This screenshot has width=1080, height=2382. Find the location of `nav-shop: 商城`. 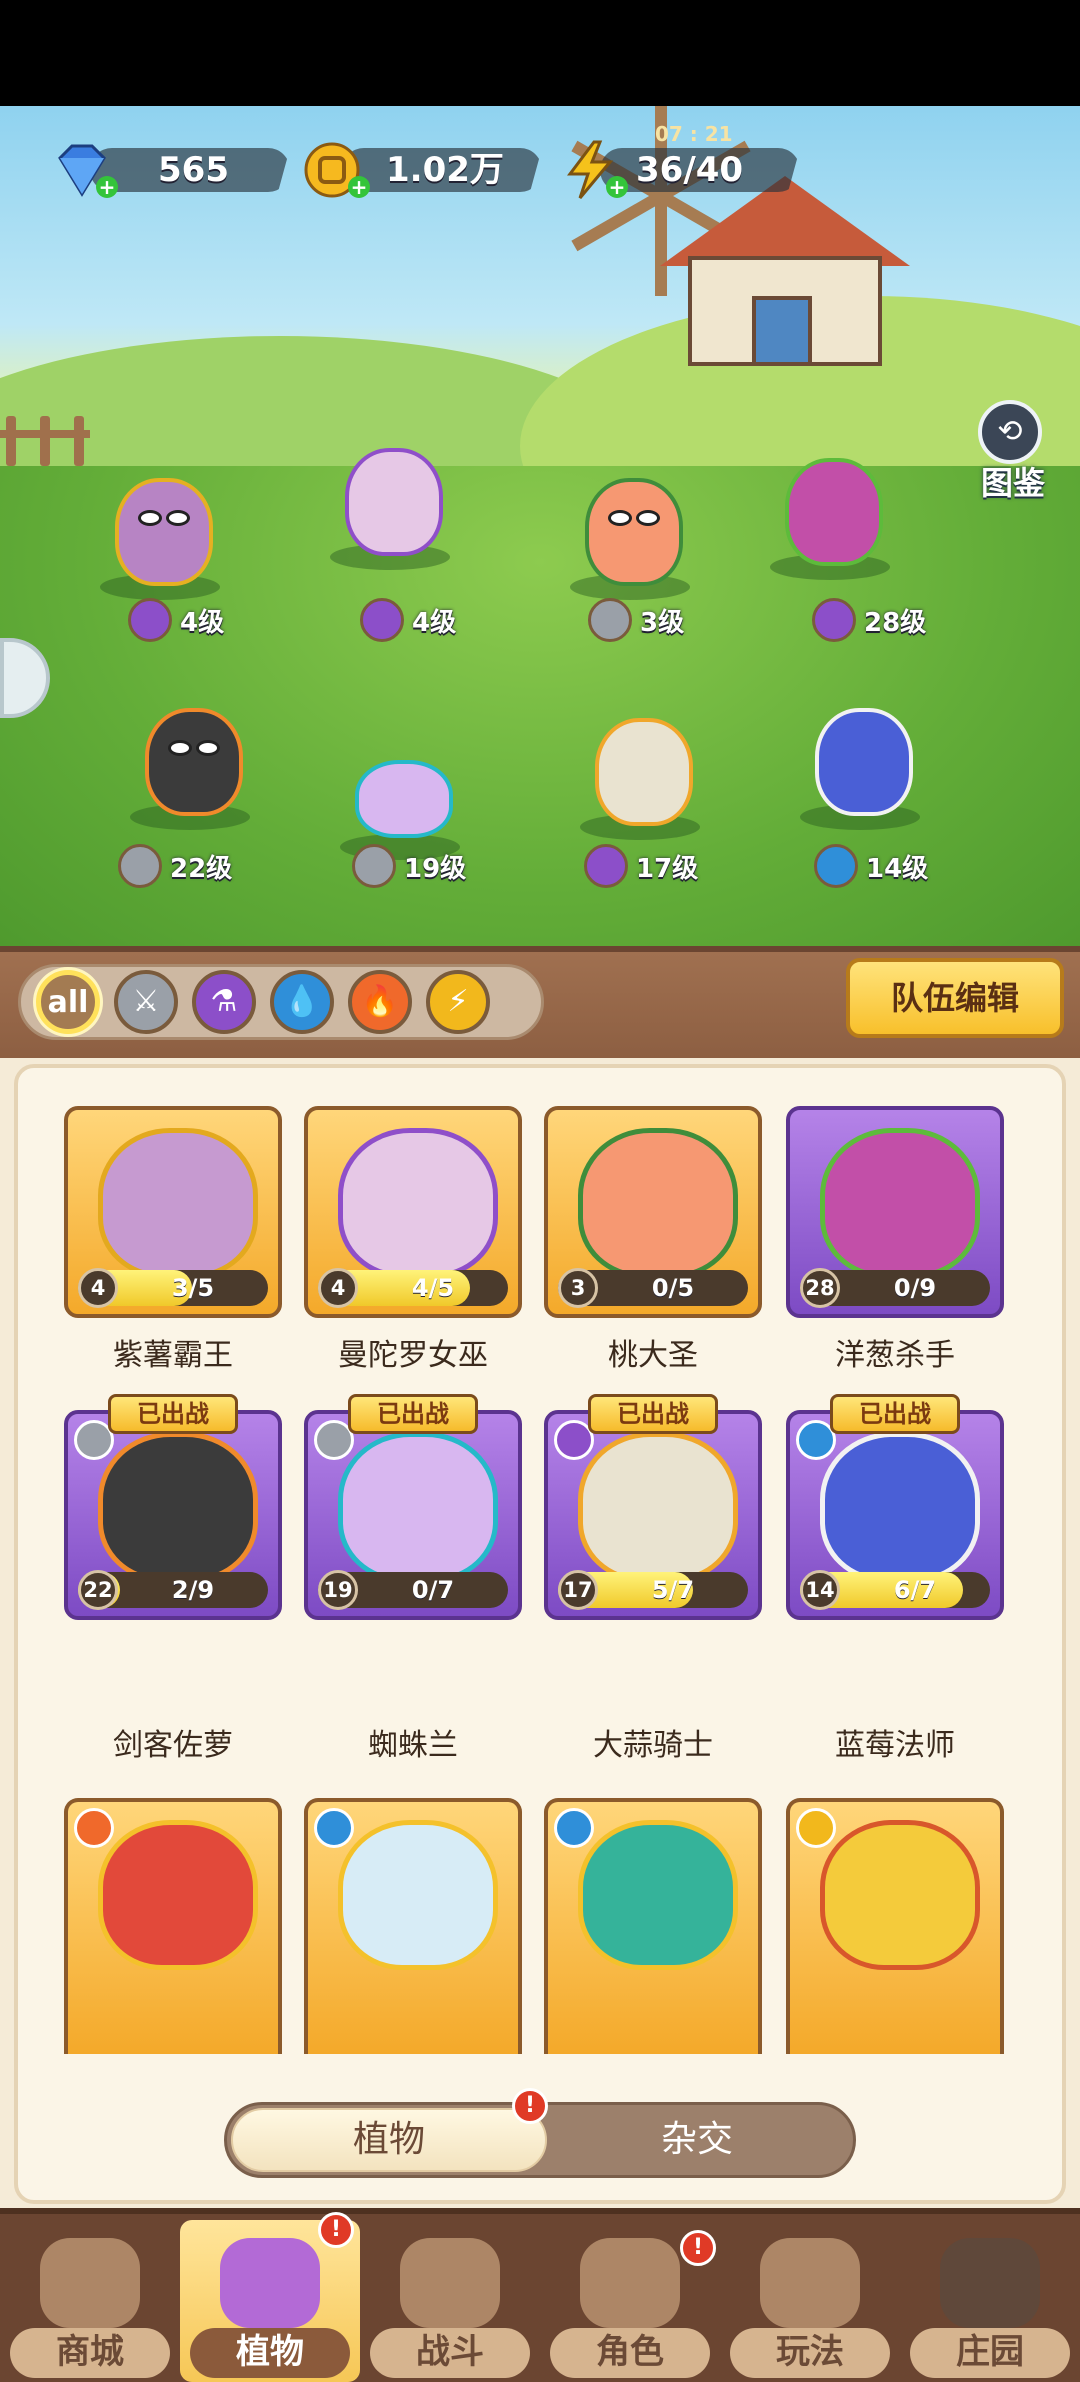

nav-shop: 商城 is located at coordinates (90, 2301).